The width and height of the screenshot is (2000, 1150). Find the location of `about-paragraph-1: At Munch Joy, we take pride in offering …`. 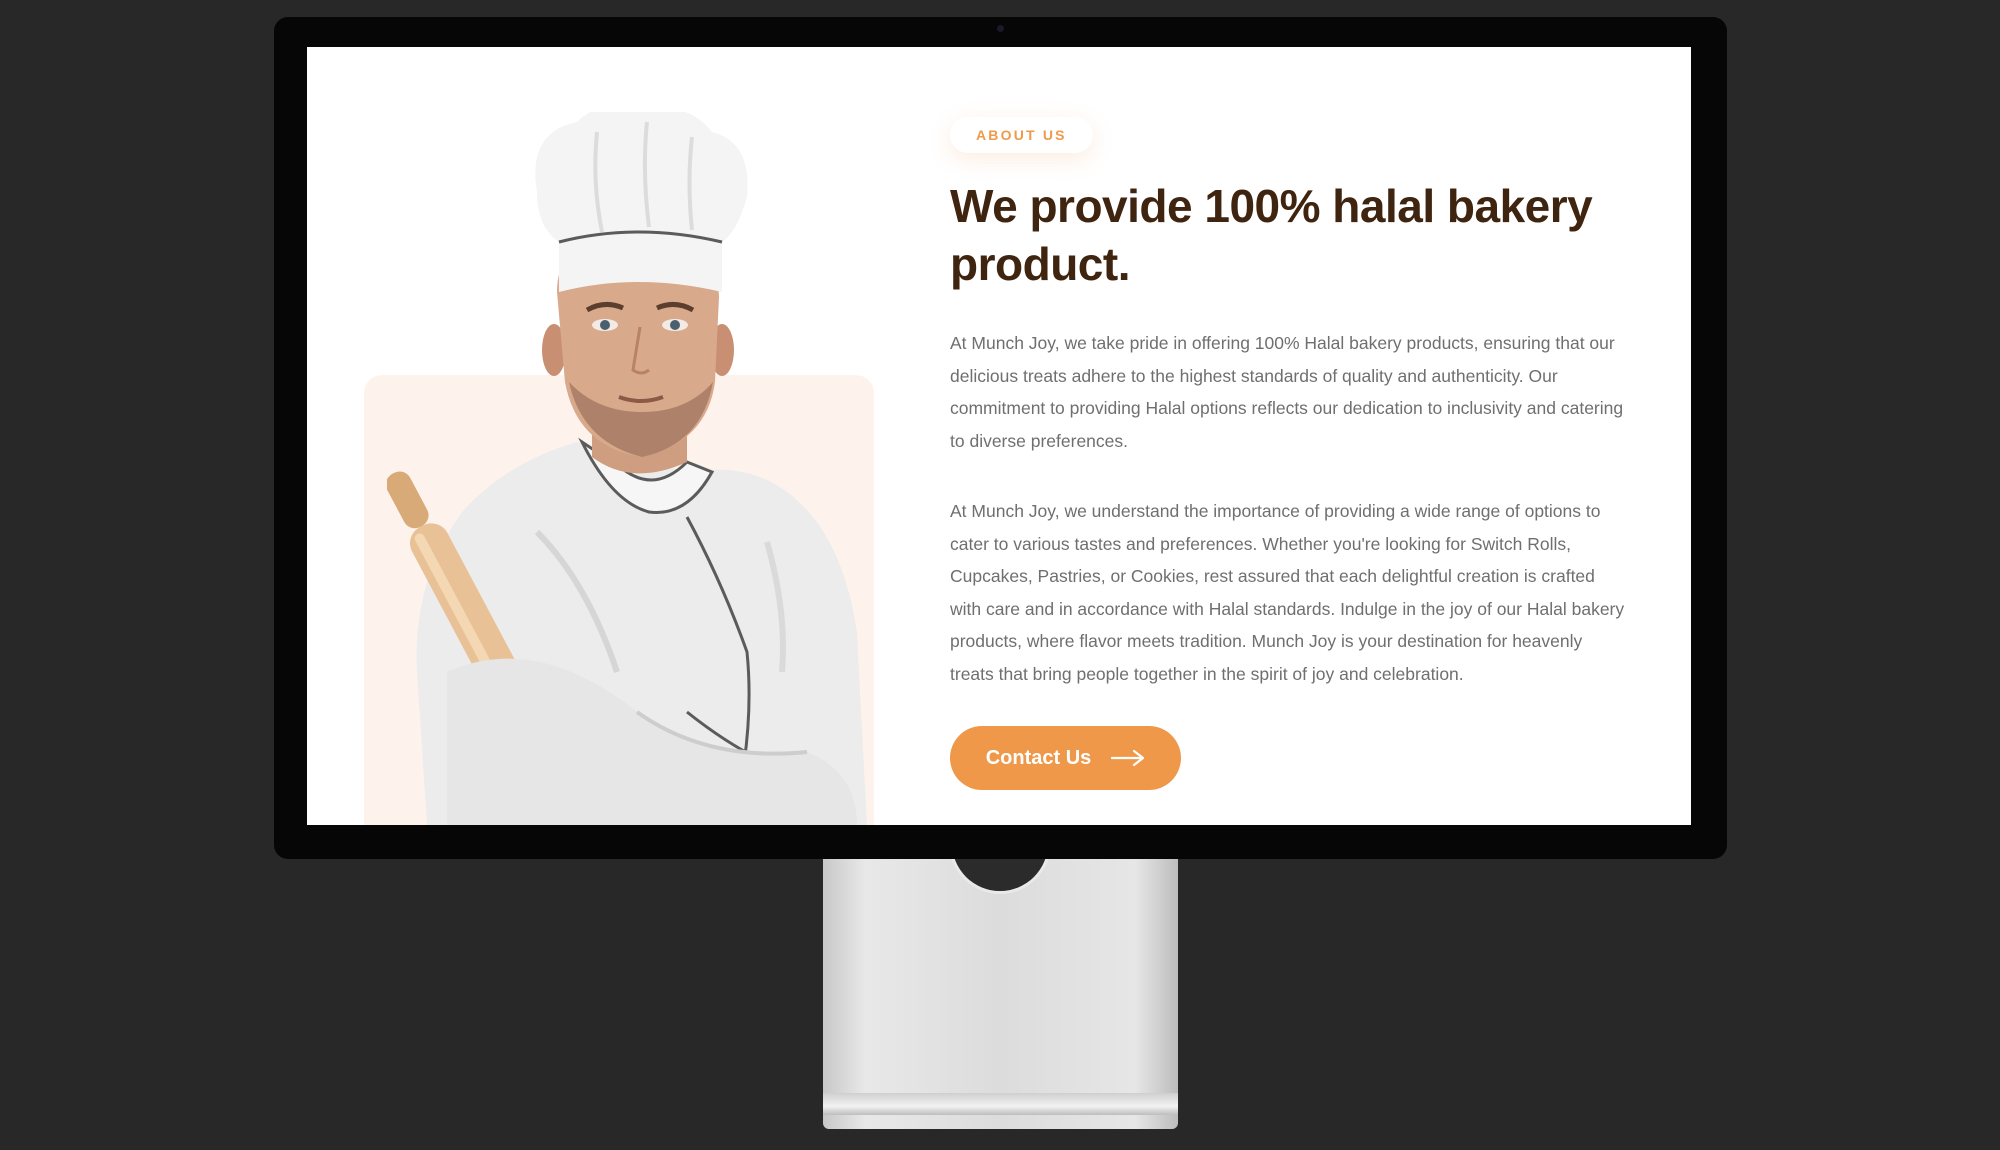

about-paragraph-1: At Munch Joy, we take pride in offering … is located at coordinates (1287, 392).